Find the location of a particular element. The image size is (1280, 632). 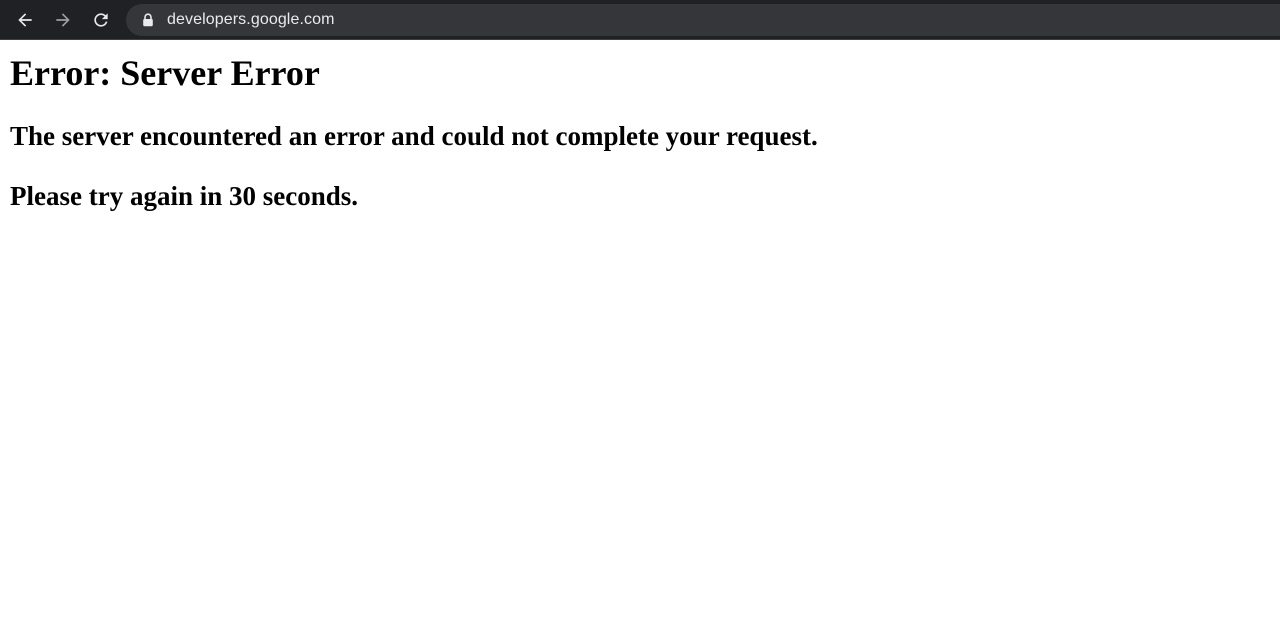

forward-arrow-icon is located at coordinates (63, 20).